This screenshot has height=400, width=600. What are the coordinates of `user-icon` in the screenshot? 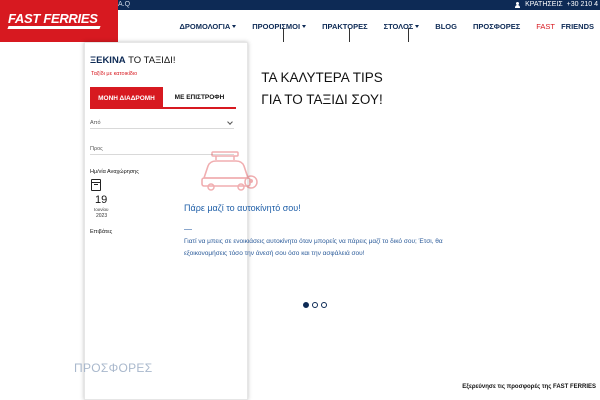 It's located at (517, 5).